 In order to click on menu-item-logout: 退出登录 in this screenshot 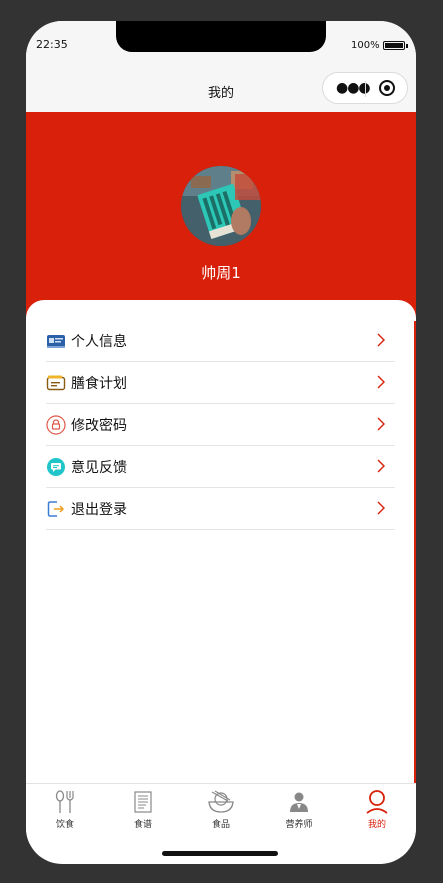, I will do `click(220, 509)`.